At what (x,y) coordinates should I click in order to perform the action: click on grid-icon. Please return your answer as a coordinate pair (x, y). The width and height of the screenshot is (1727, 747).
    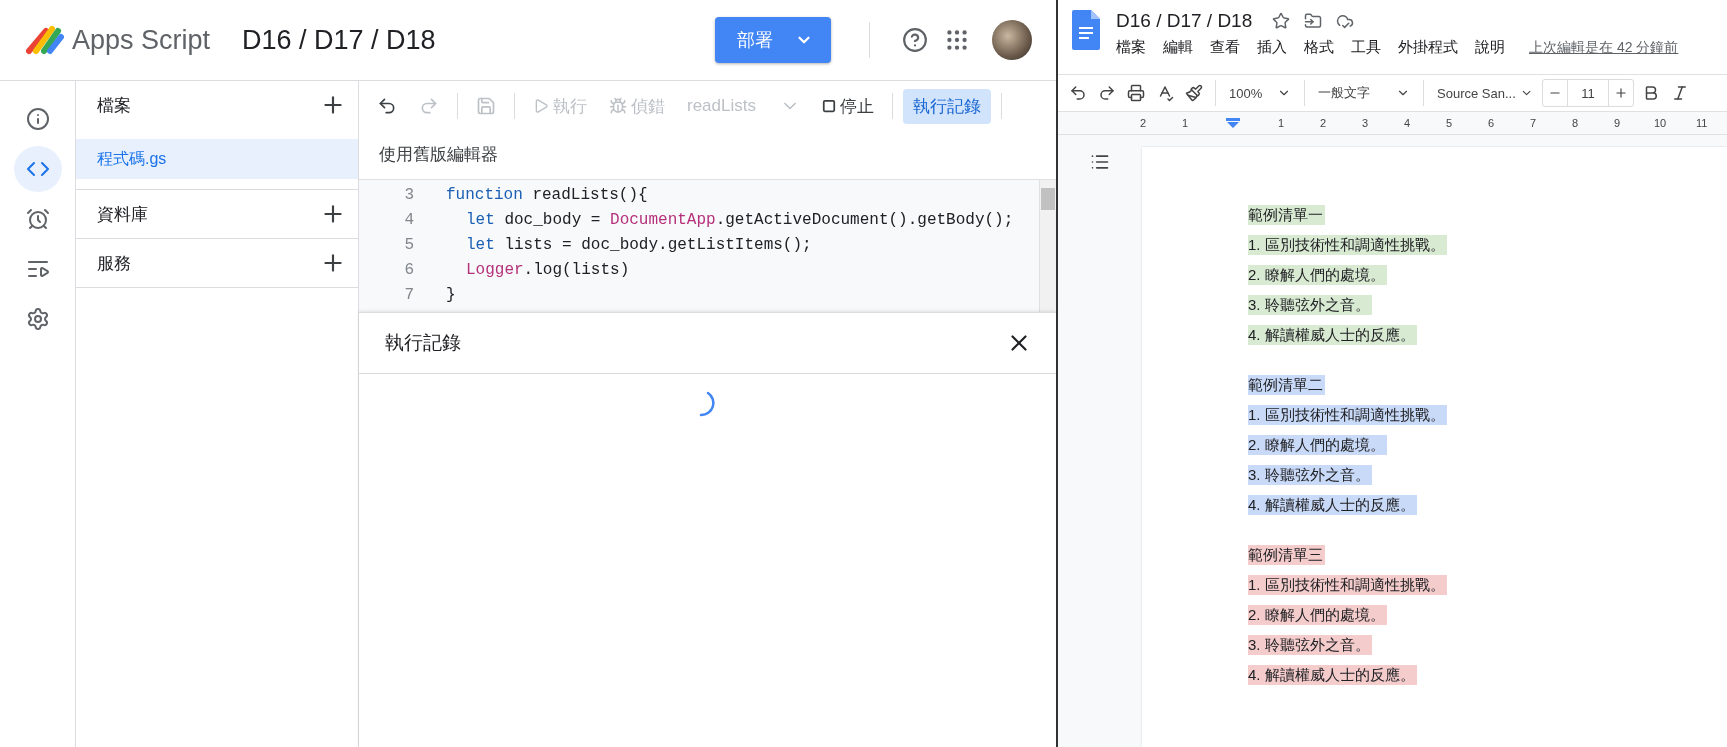
    Looking at the image, I should click on (957, 40).